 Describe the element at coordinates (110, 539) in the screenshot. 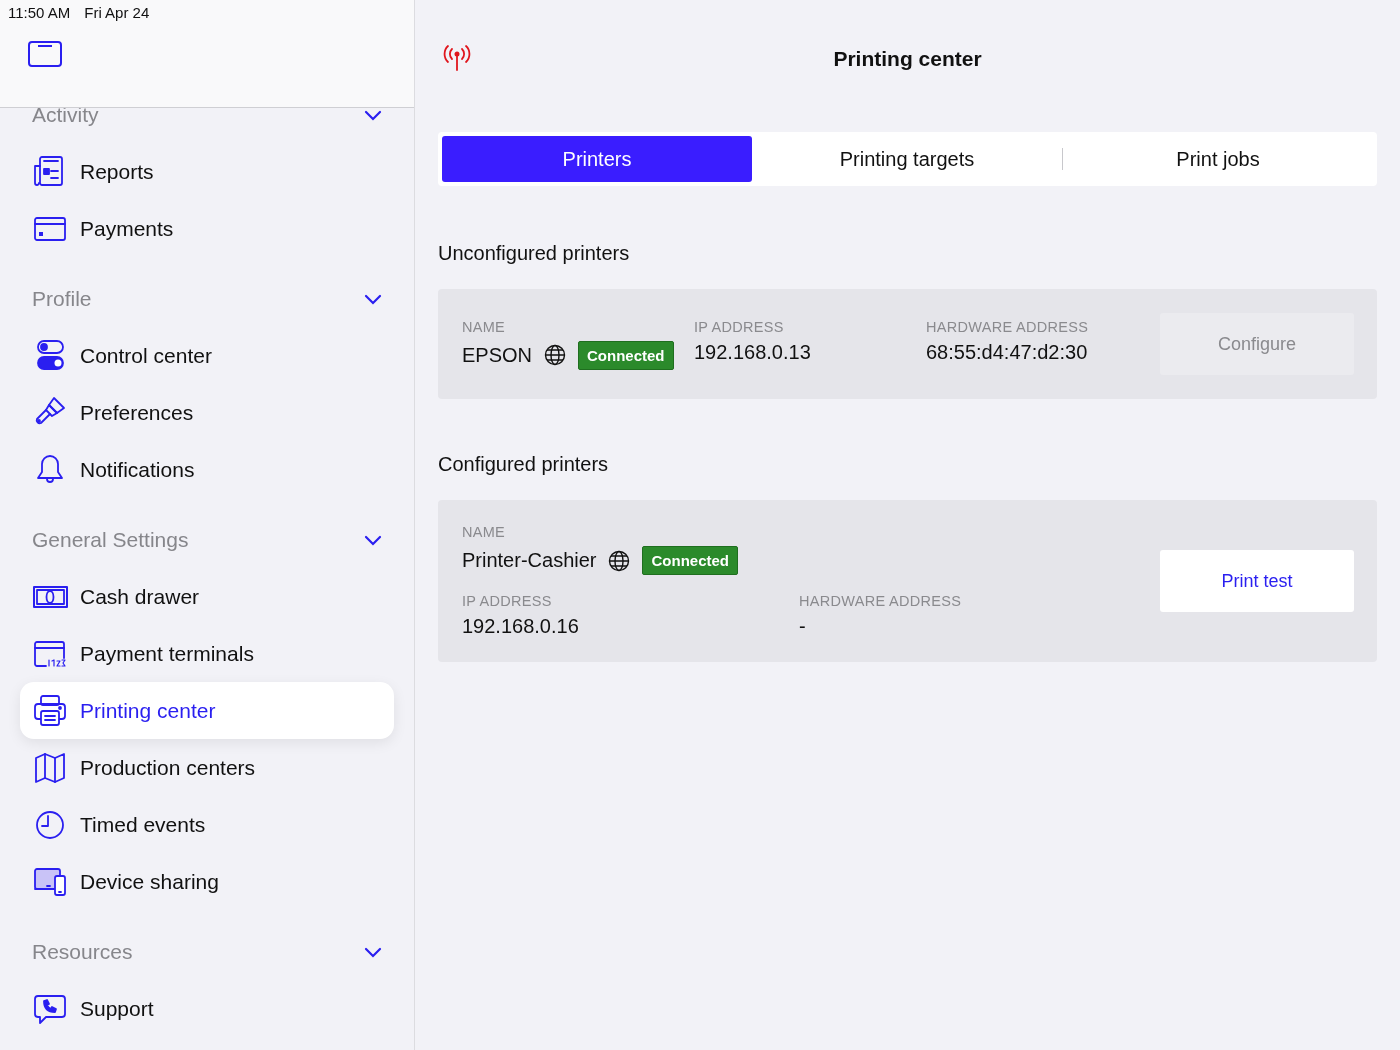

I see `section-title: General Settings` at that location.